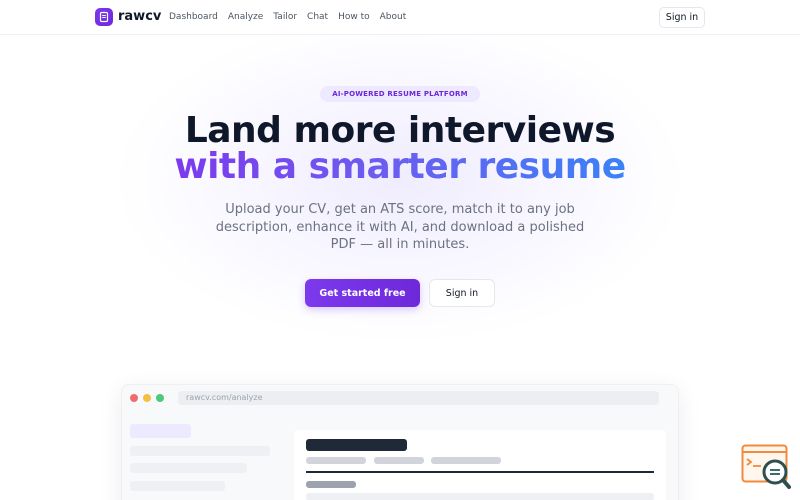 The image size is (800, 500). What do you see at coordinates (104, 17) in the screenshot?
I see `logo-document-icon` at bounding box center [104, 17].